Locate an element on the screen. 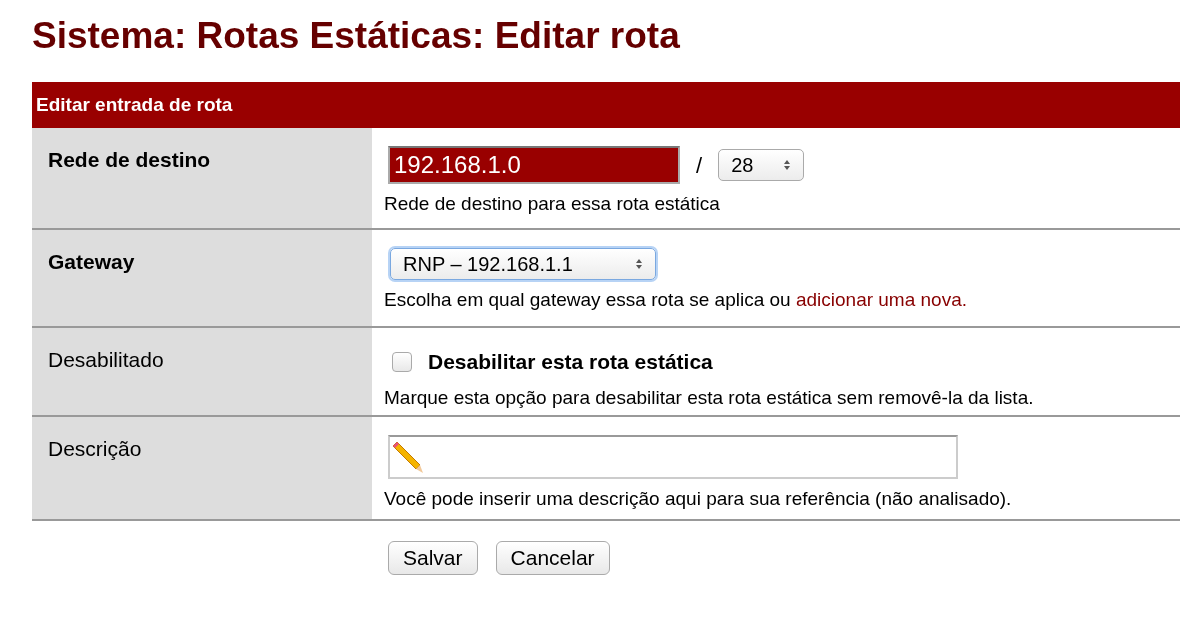 This screenshot has width=1180, height=626. section-header: Editar entrada de rota is located at coordinates (606, 105).